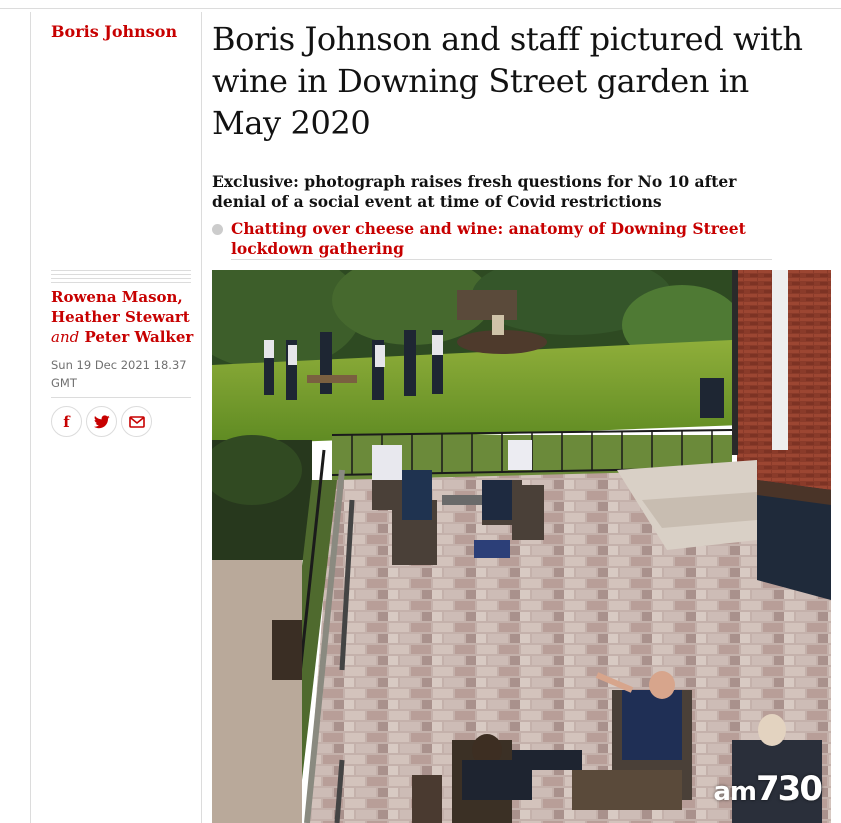  Describe the element at coordinates (420, 8) in the screenshot. I see `top-rule` at that location.